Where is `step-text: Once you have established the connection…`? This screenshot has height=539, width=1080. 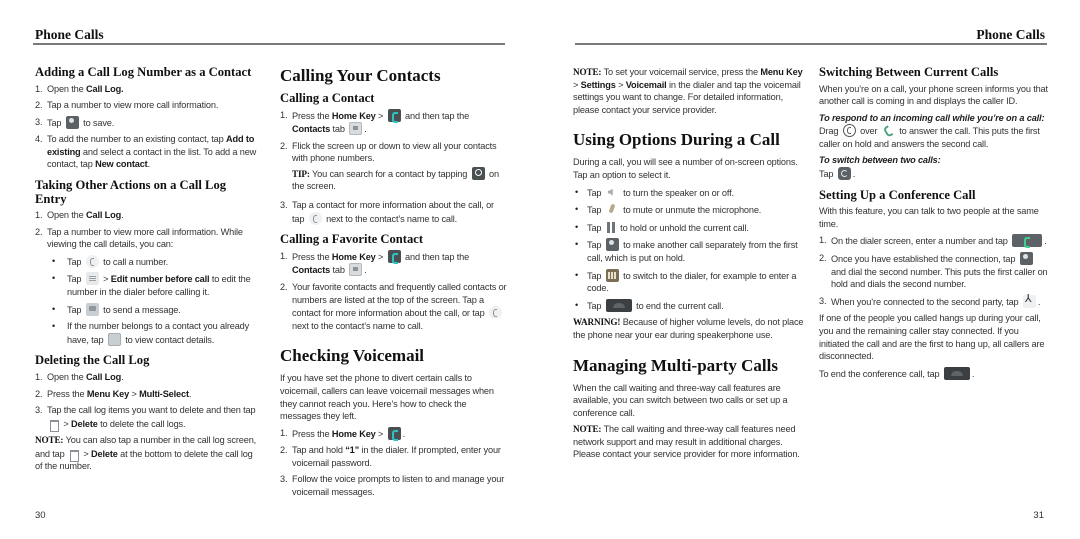
step-text: Once you have established the connection… is located at coordinates (924, 258).